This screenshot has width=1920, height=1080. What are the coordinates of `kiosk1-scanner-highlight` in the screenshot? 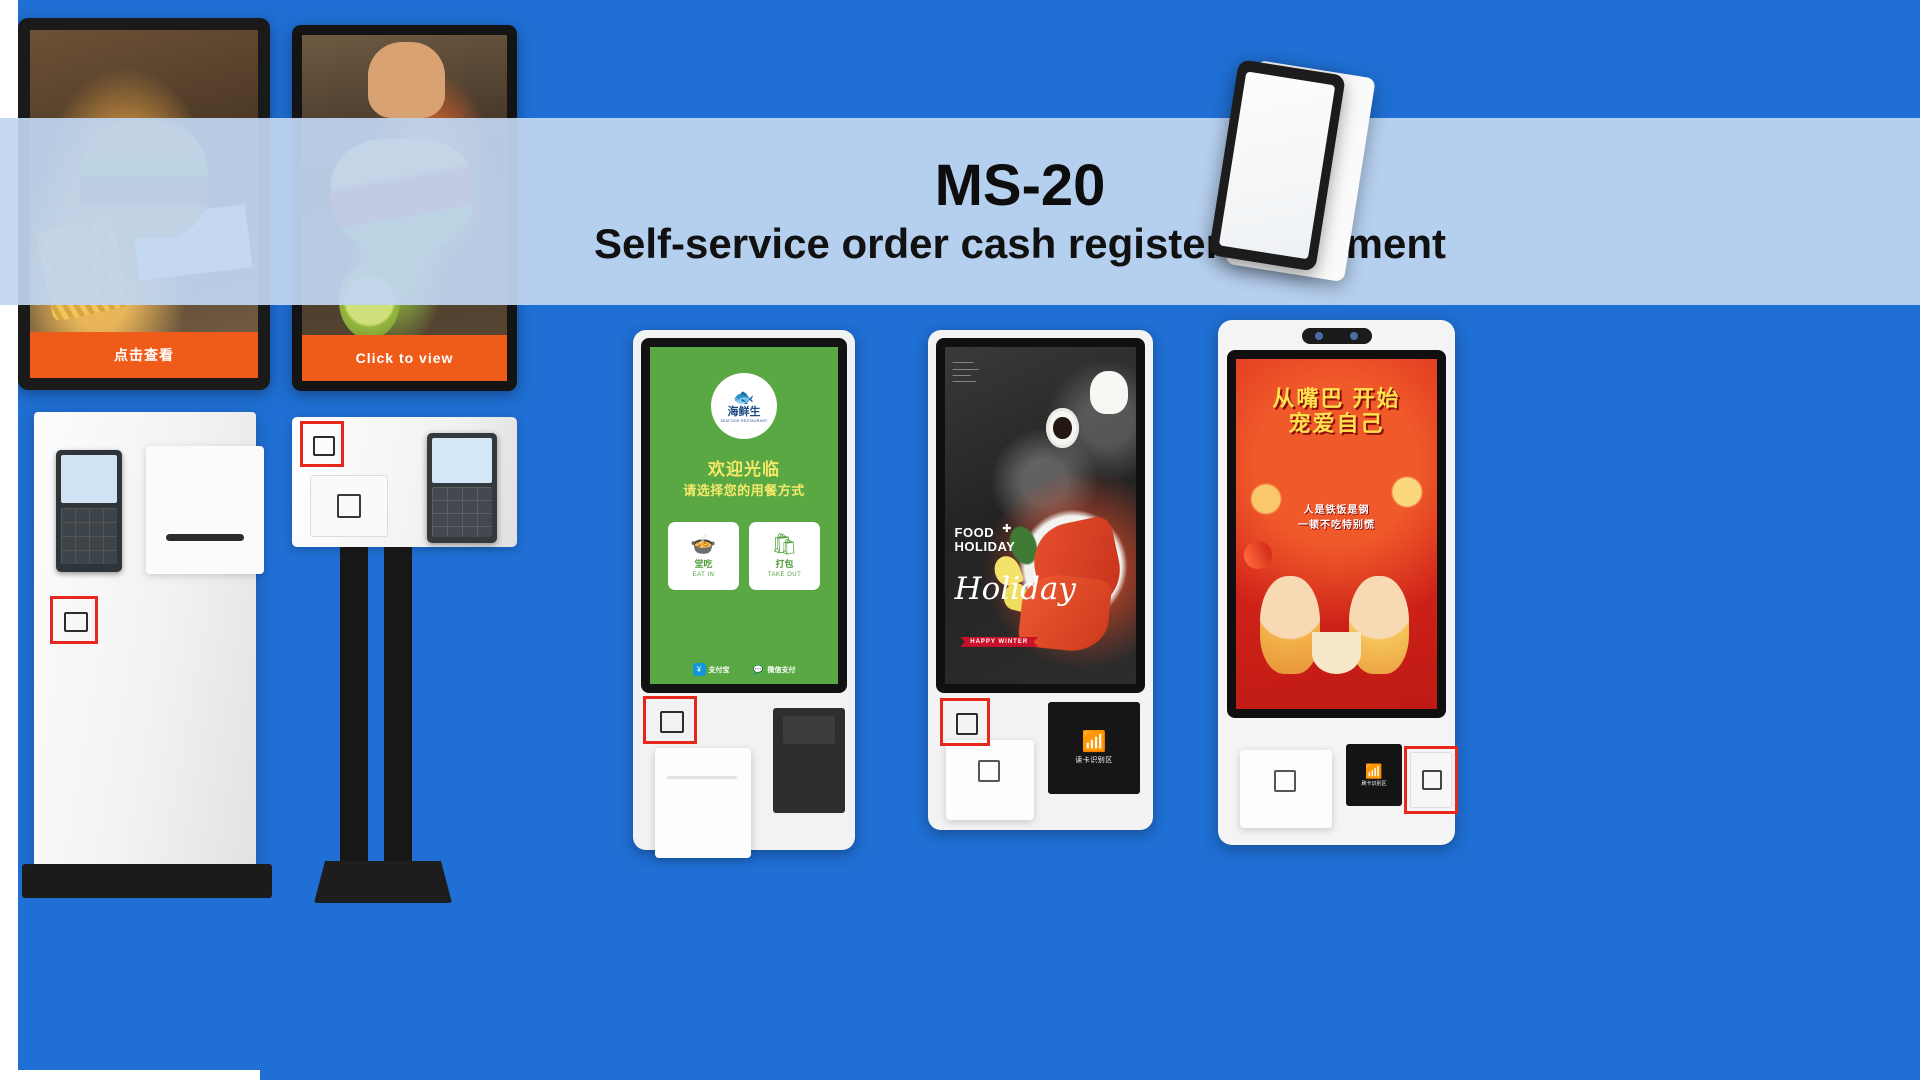 It's located at (74, 620).